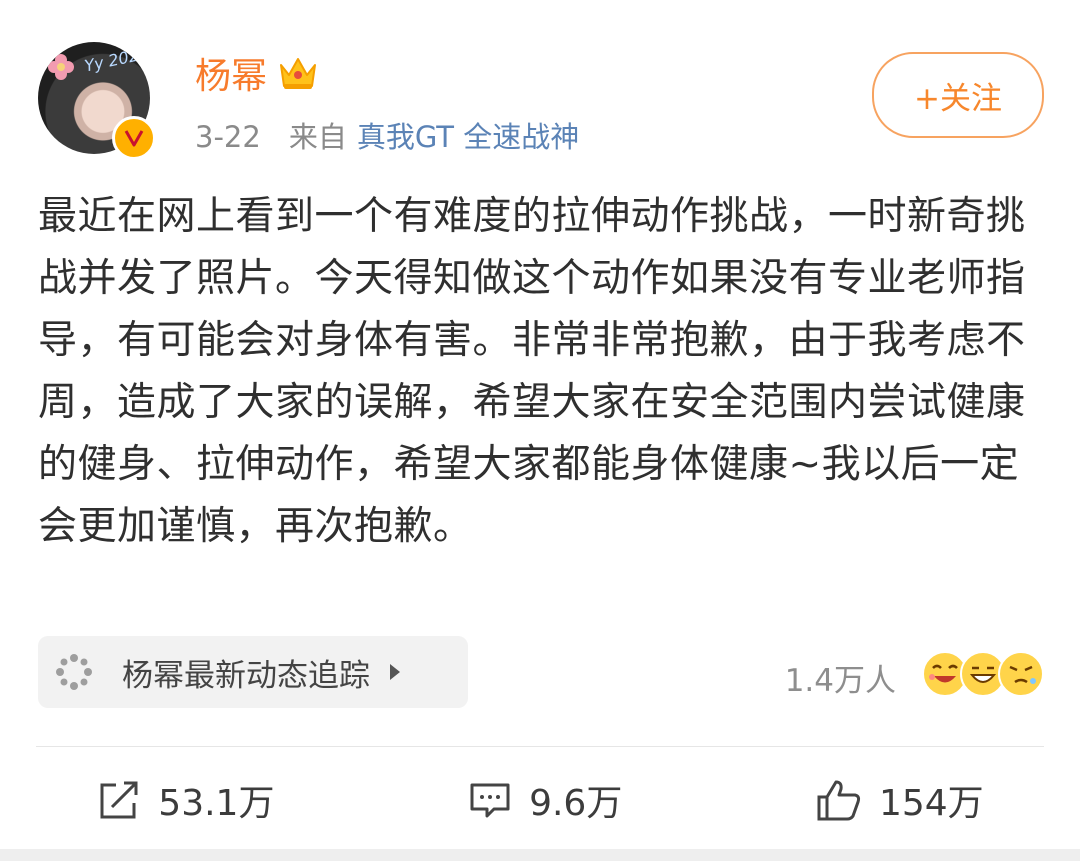 This screenshot has width=1080, height=861. Describe the element at coordinates (231, 73) in the screenshot. I see `username: 杨幂` at that location.